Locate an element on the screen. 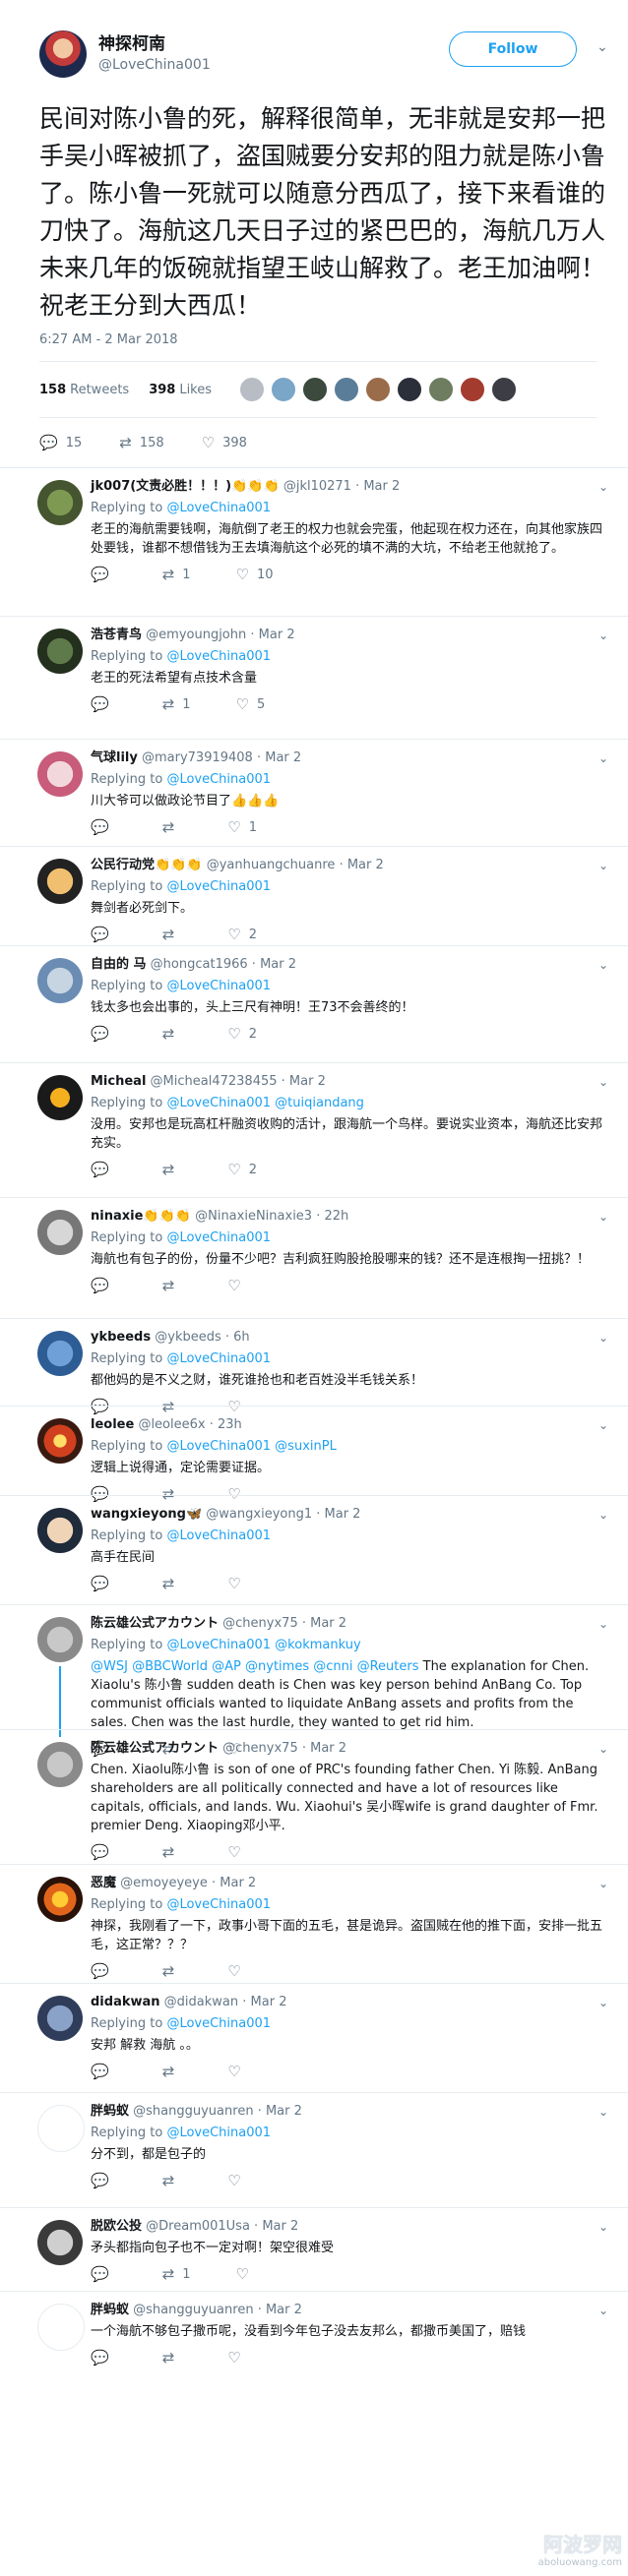  reply-author-name: ninaxie👏👏👏 is located at coordinates (141, 1216).